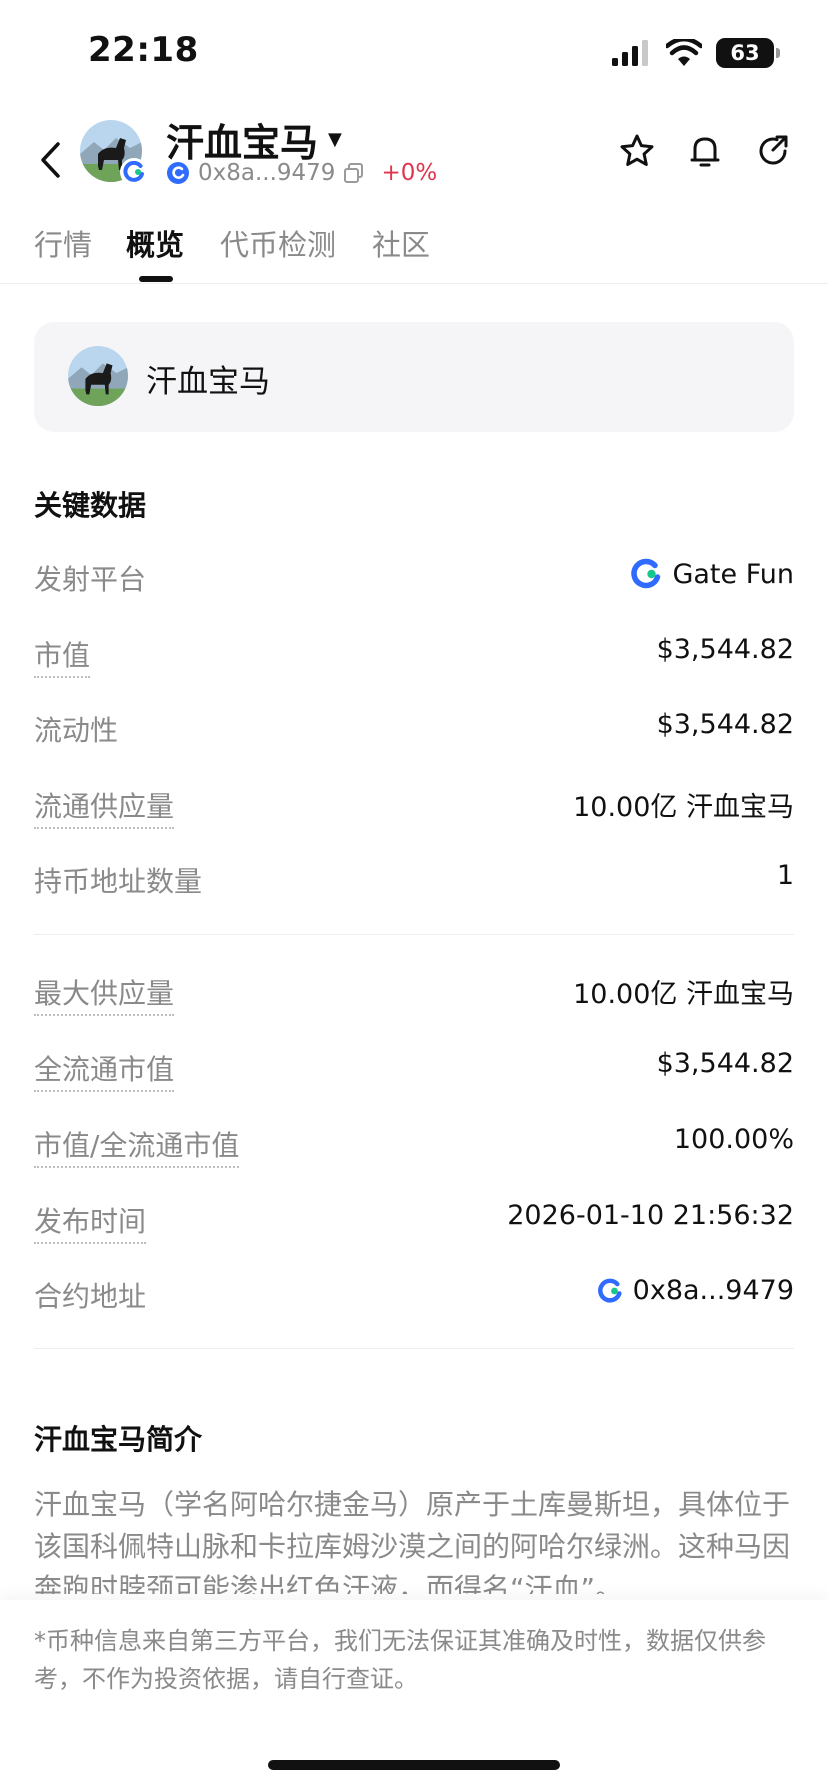 This screenshot has width=828, height=1792. Describe the element at coordinates (748, 53) in the screenshot. I see `battery-icon: 63` at that location.